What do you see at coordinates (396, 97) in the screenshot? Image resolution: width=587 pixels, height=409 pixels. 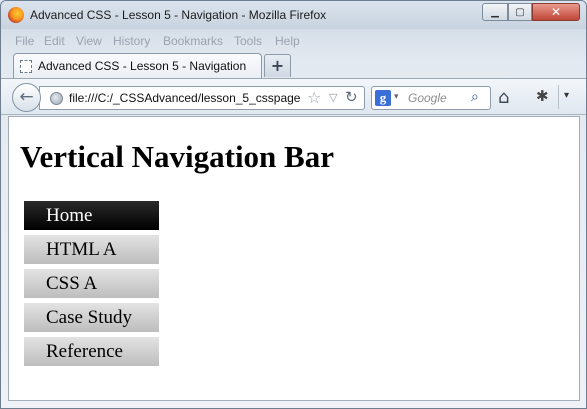 I see `search-engine-dropdown-icon: ▾` at bounding box center [396, 97].